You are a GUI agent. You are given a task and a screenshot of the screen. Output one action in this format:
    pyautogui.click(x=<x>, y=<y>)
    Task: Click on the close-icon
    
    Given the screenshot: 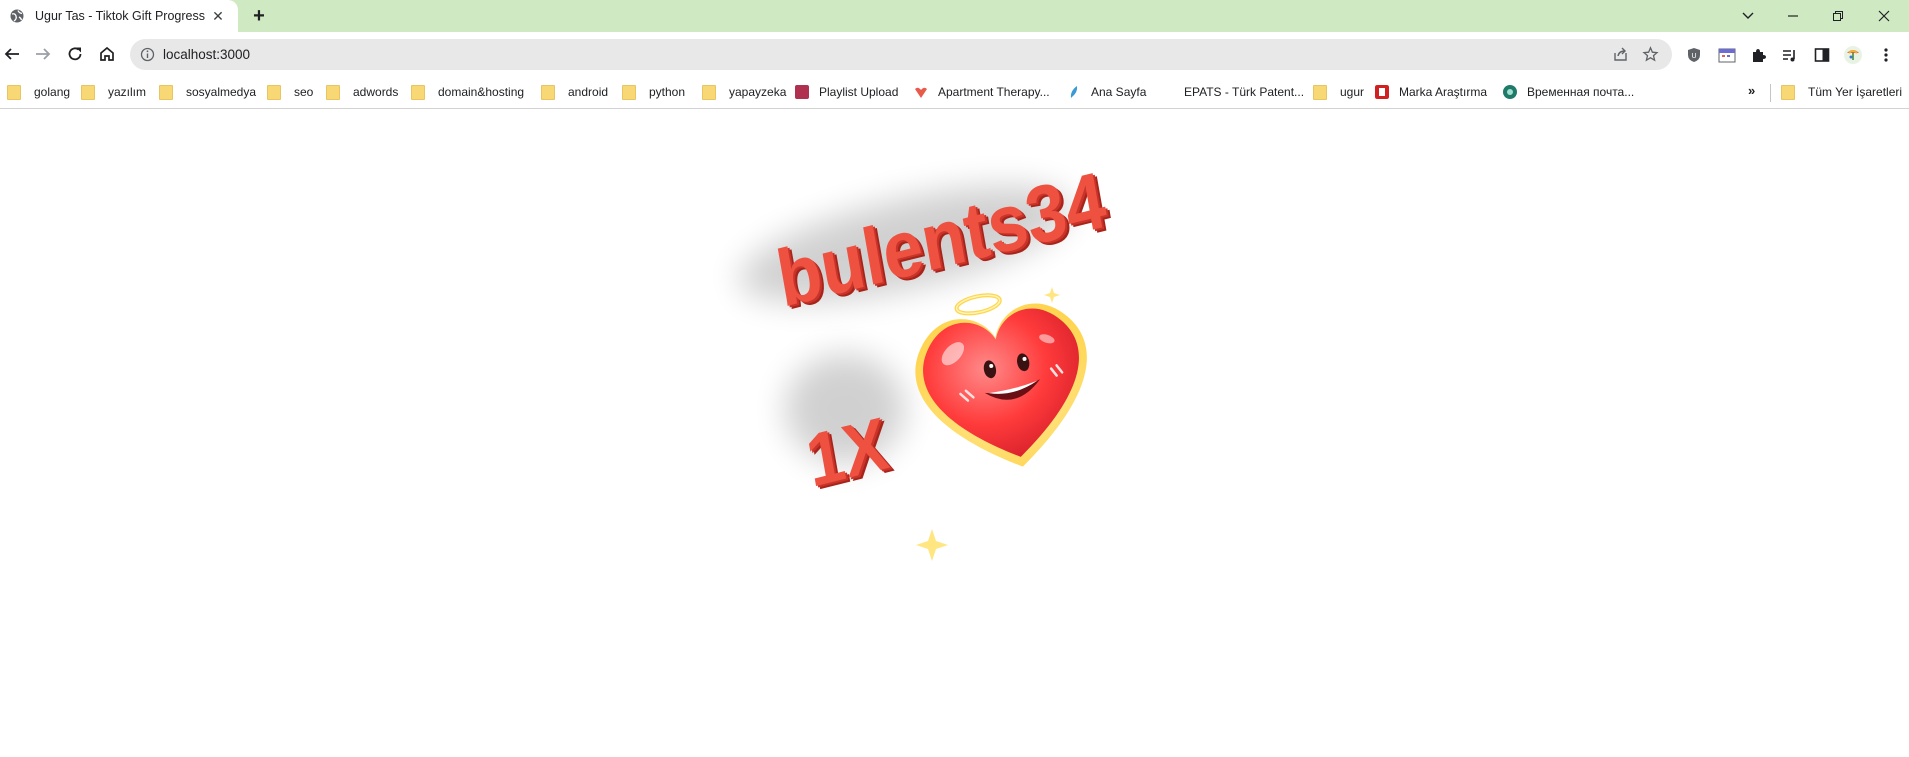 What is the action you would take?
    pyautogui.click(x=1884, y=16)
    